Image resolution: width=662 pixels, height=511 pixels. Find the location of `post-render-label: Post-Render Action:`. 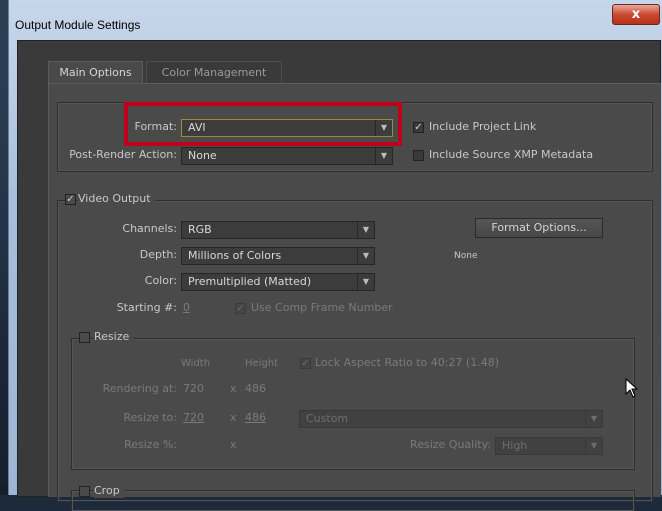

post-render-label: Post-Render Action: is located at coordinates (123, 154).